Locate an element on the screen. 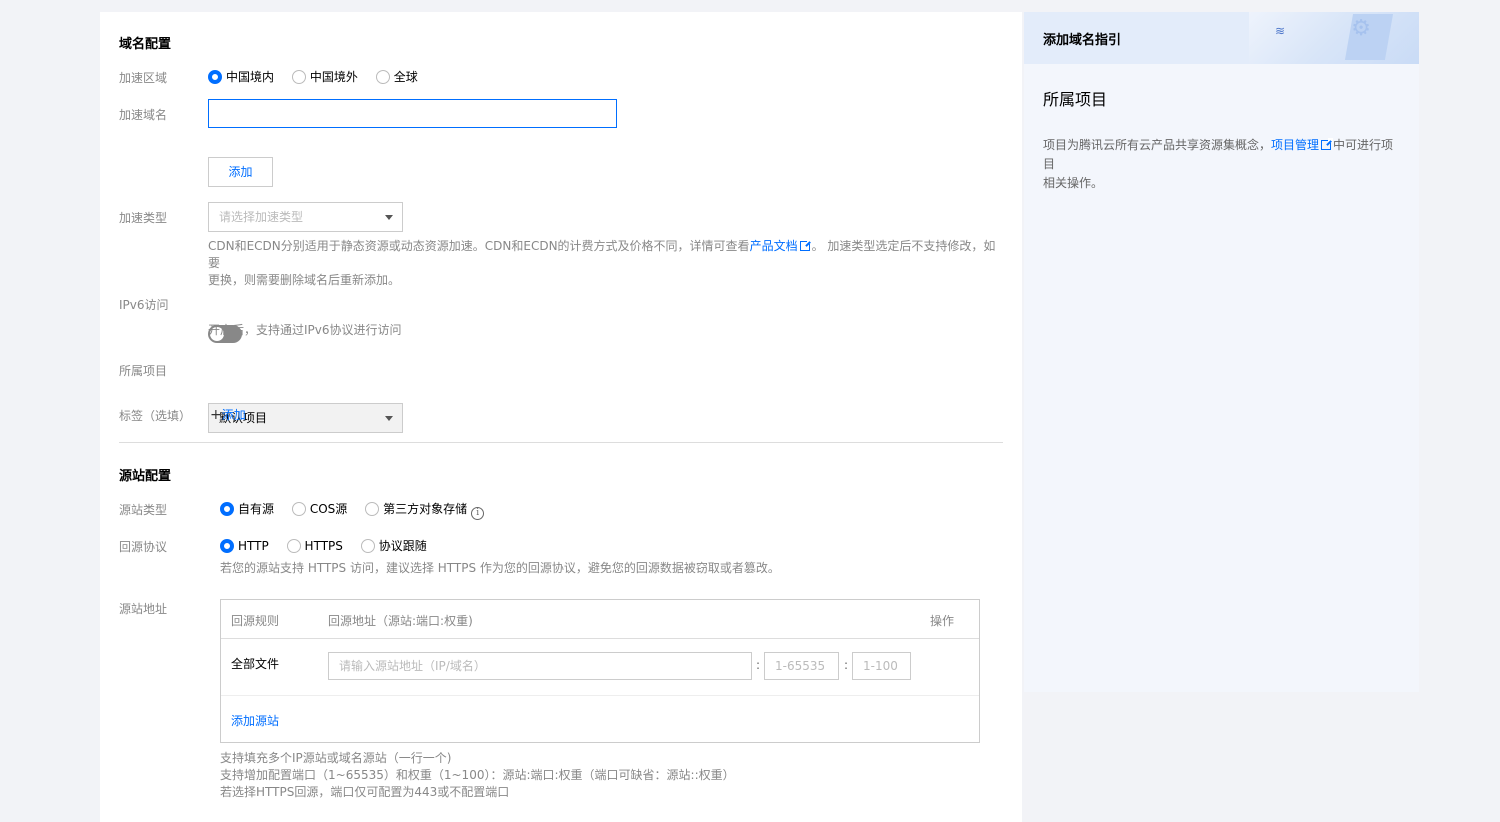 This screenshot has width=1500, height=822. protocol-follow: 协议跟随 is located at coordinates (393, 546).